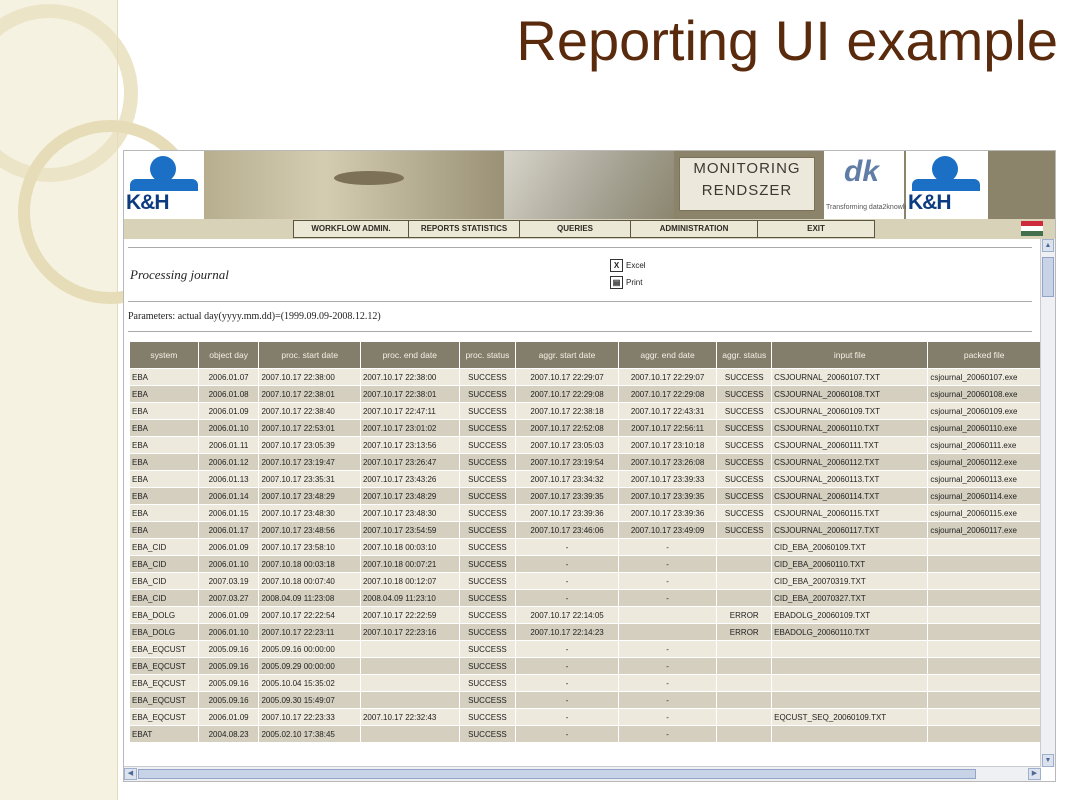 The width and height of the screenshot is (1066, 800). I want to click on banner-screen-graphic, so click(589, 185).